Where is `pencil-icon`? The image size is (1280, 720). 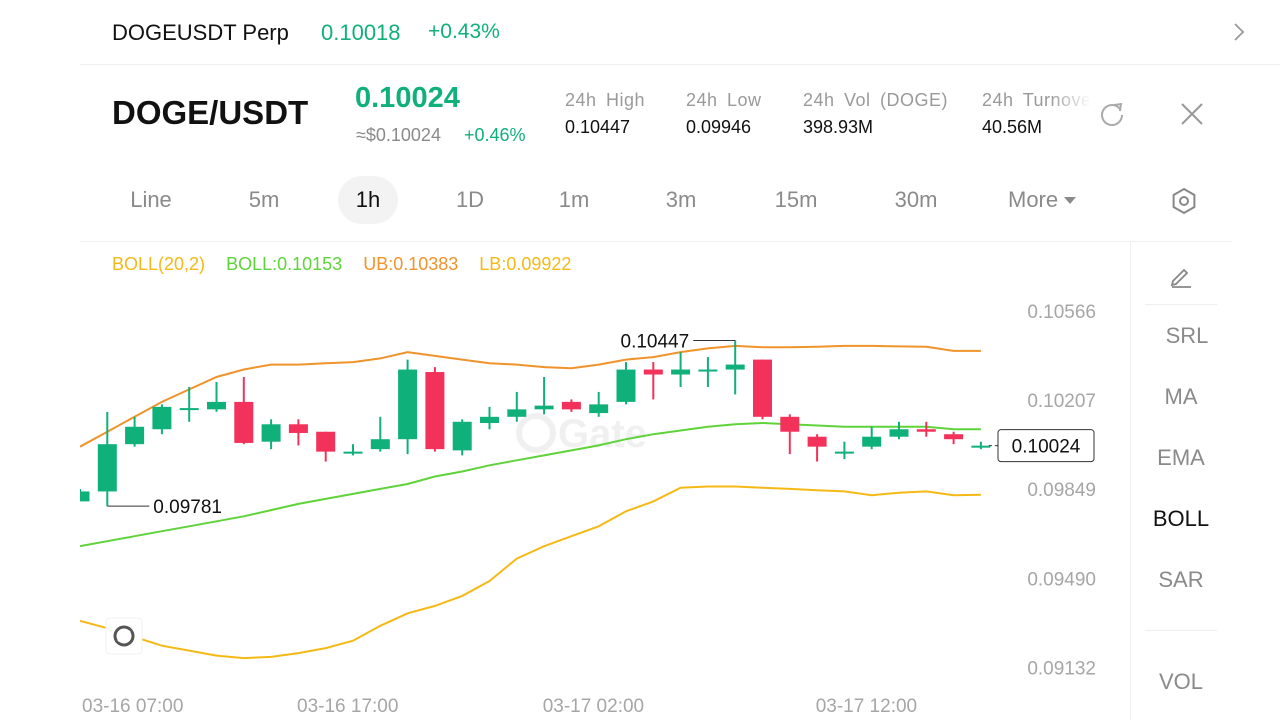
pencil-icon is located at coordinates (1181, 275).